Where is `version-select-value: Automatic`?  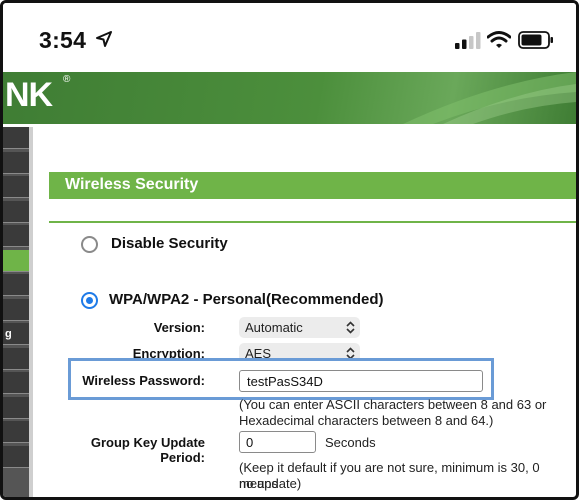 version-select-value: Automatic is located at coordinates (274, 327).